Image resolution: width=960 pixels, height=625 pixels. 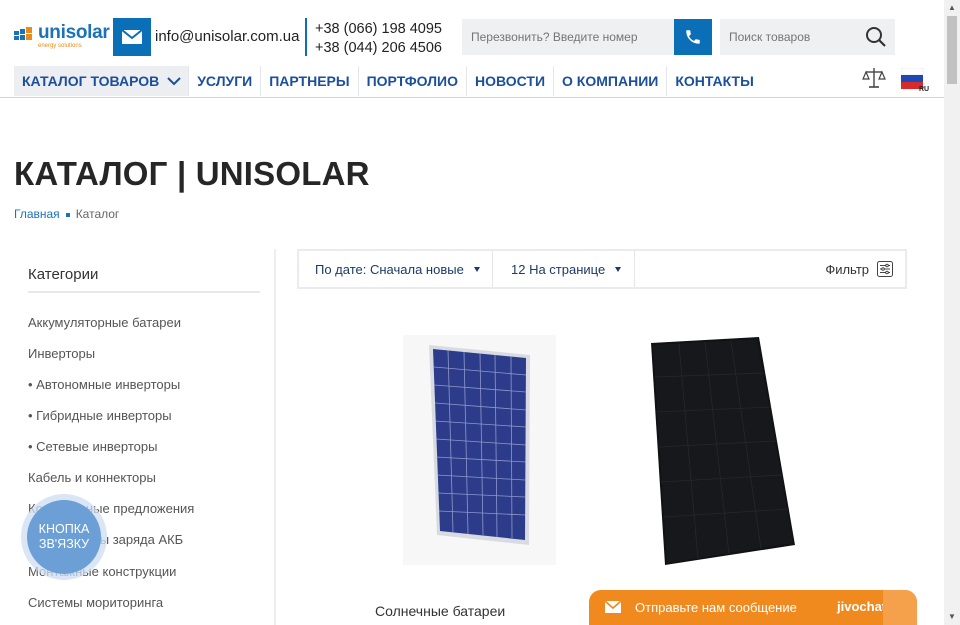 I want to click on category-monitoring: Системы мориторинга, so click(x=95, y=602).